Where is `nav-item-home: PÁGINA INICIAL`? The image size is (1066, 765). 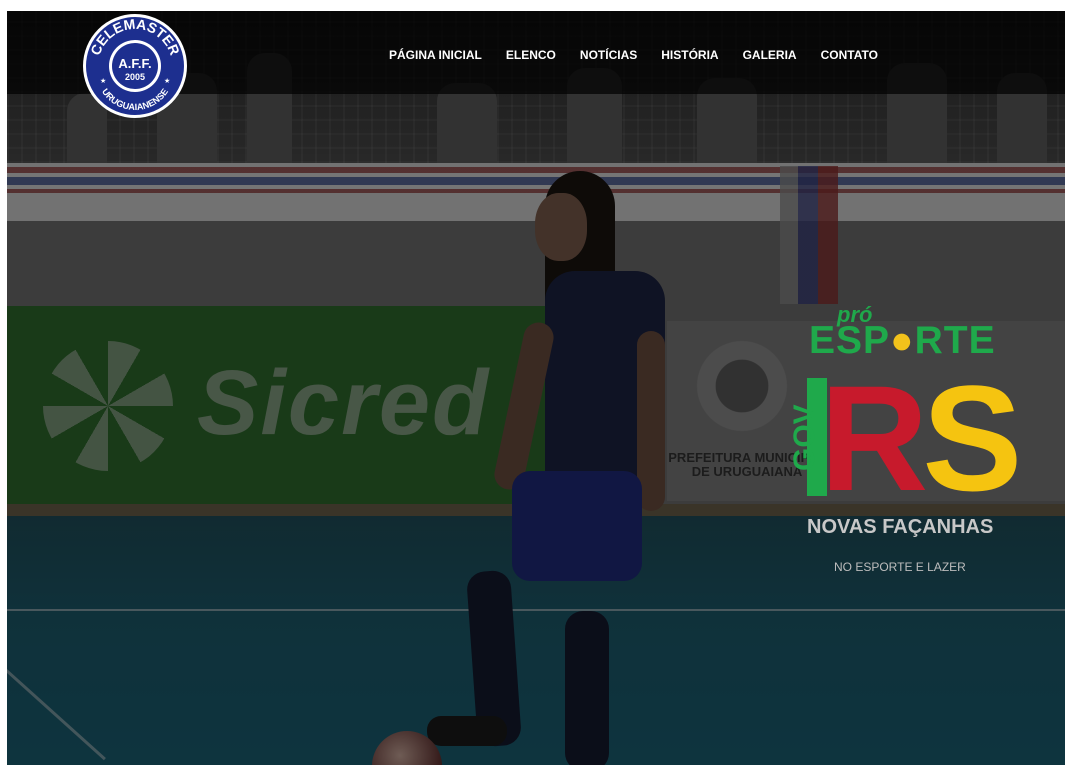 nav-item-home: PÁGINA INICIAL is located at coordinates (435, 55).